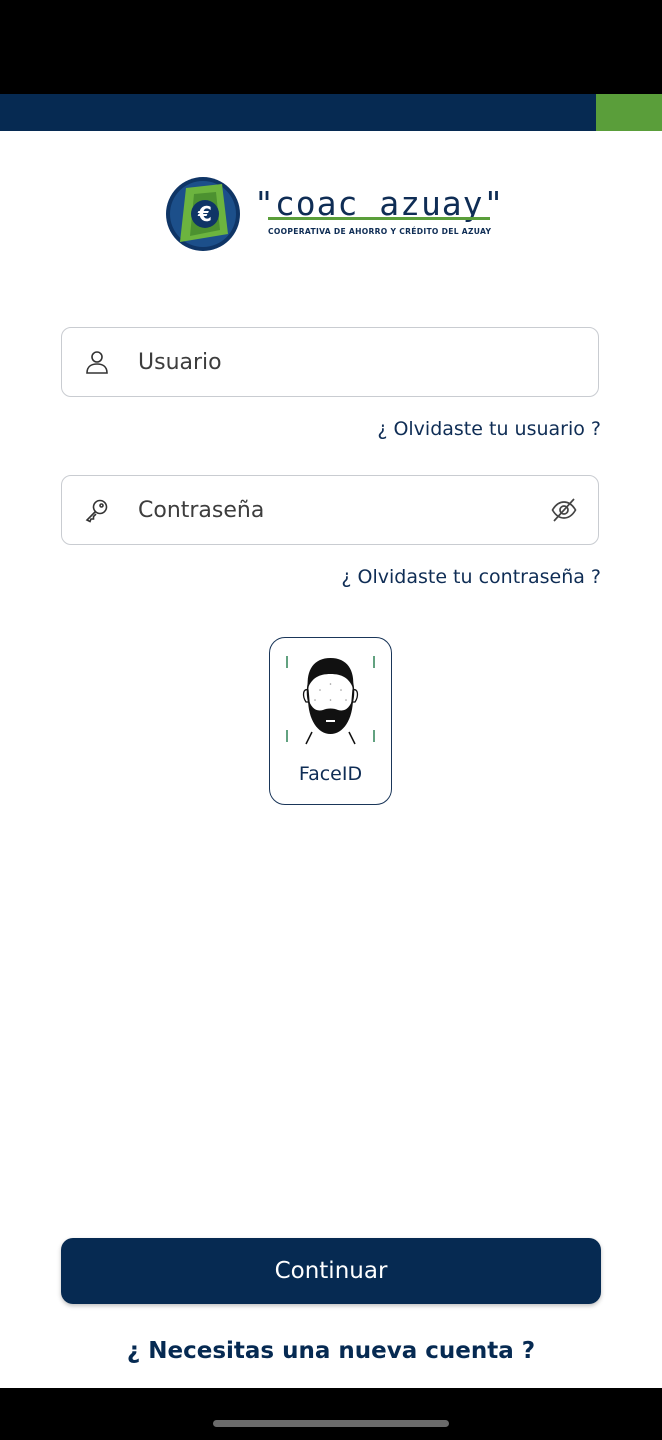 This screenshot has width=662, height=1440. I want to click on navigation-bar, so click(331, 1414).